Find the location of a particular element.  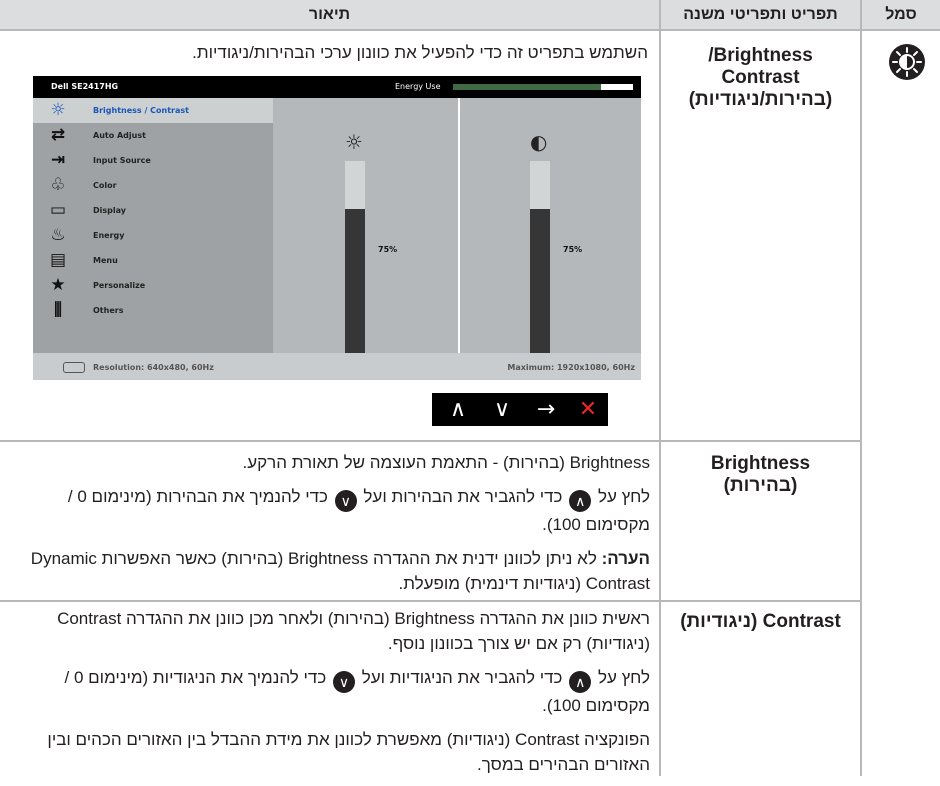

input-source-icon: ⇥ is located at coordinates (58, 160).